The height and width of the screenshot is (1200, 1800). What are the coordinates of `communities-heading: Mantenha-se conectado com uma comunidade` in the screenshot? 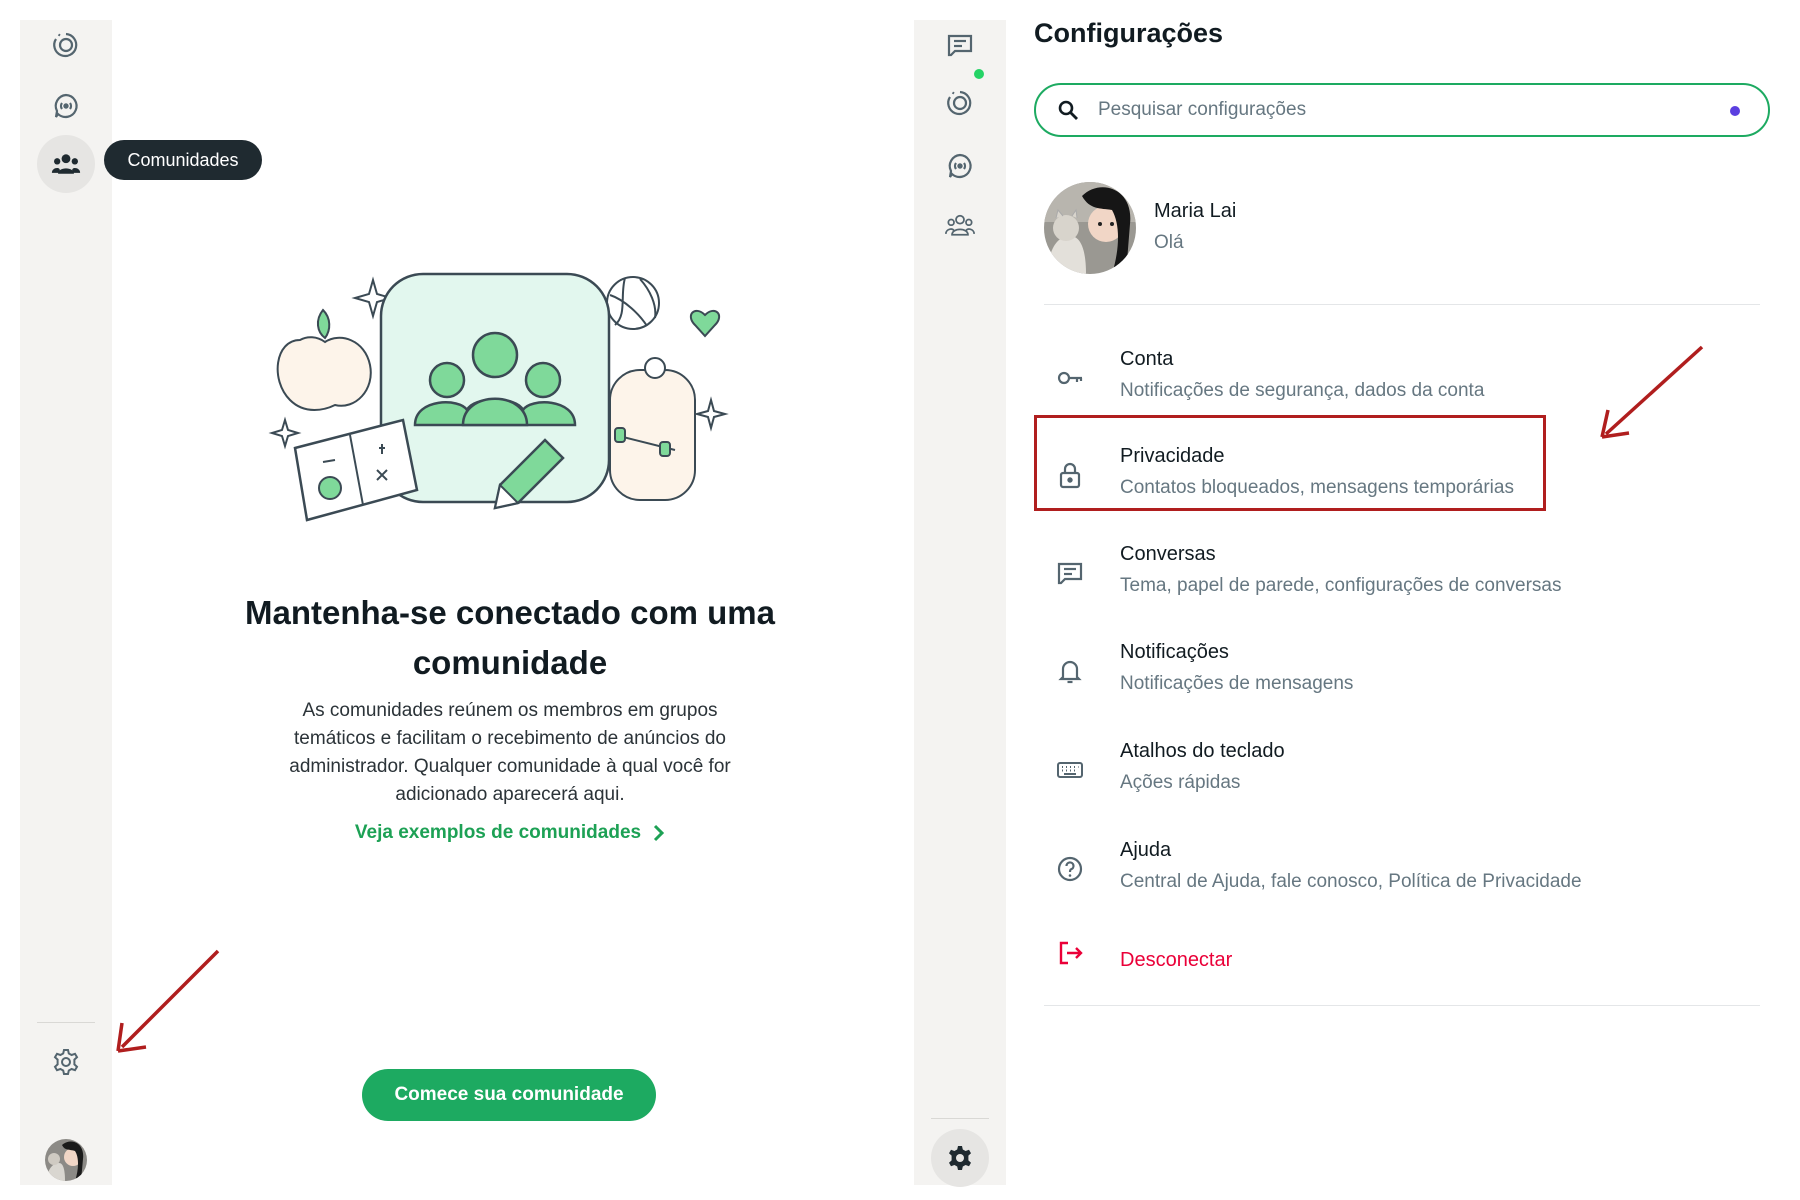 It's located at (510, 637).